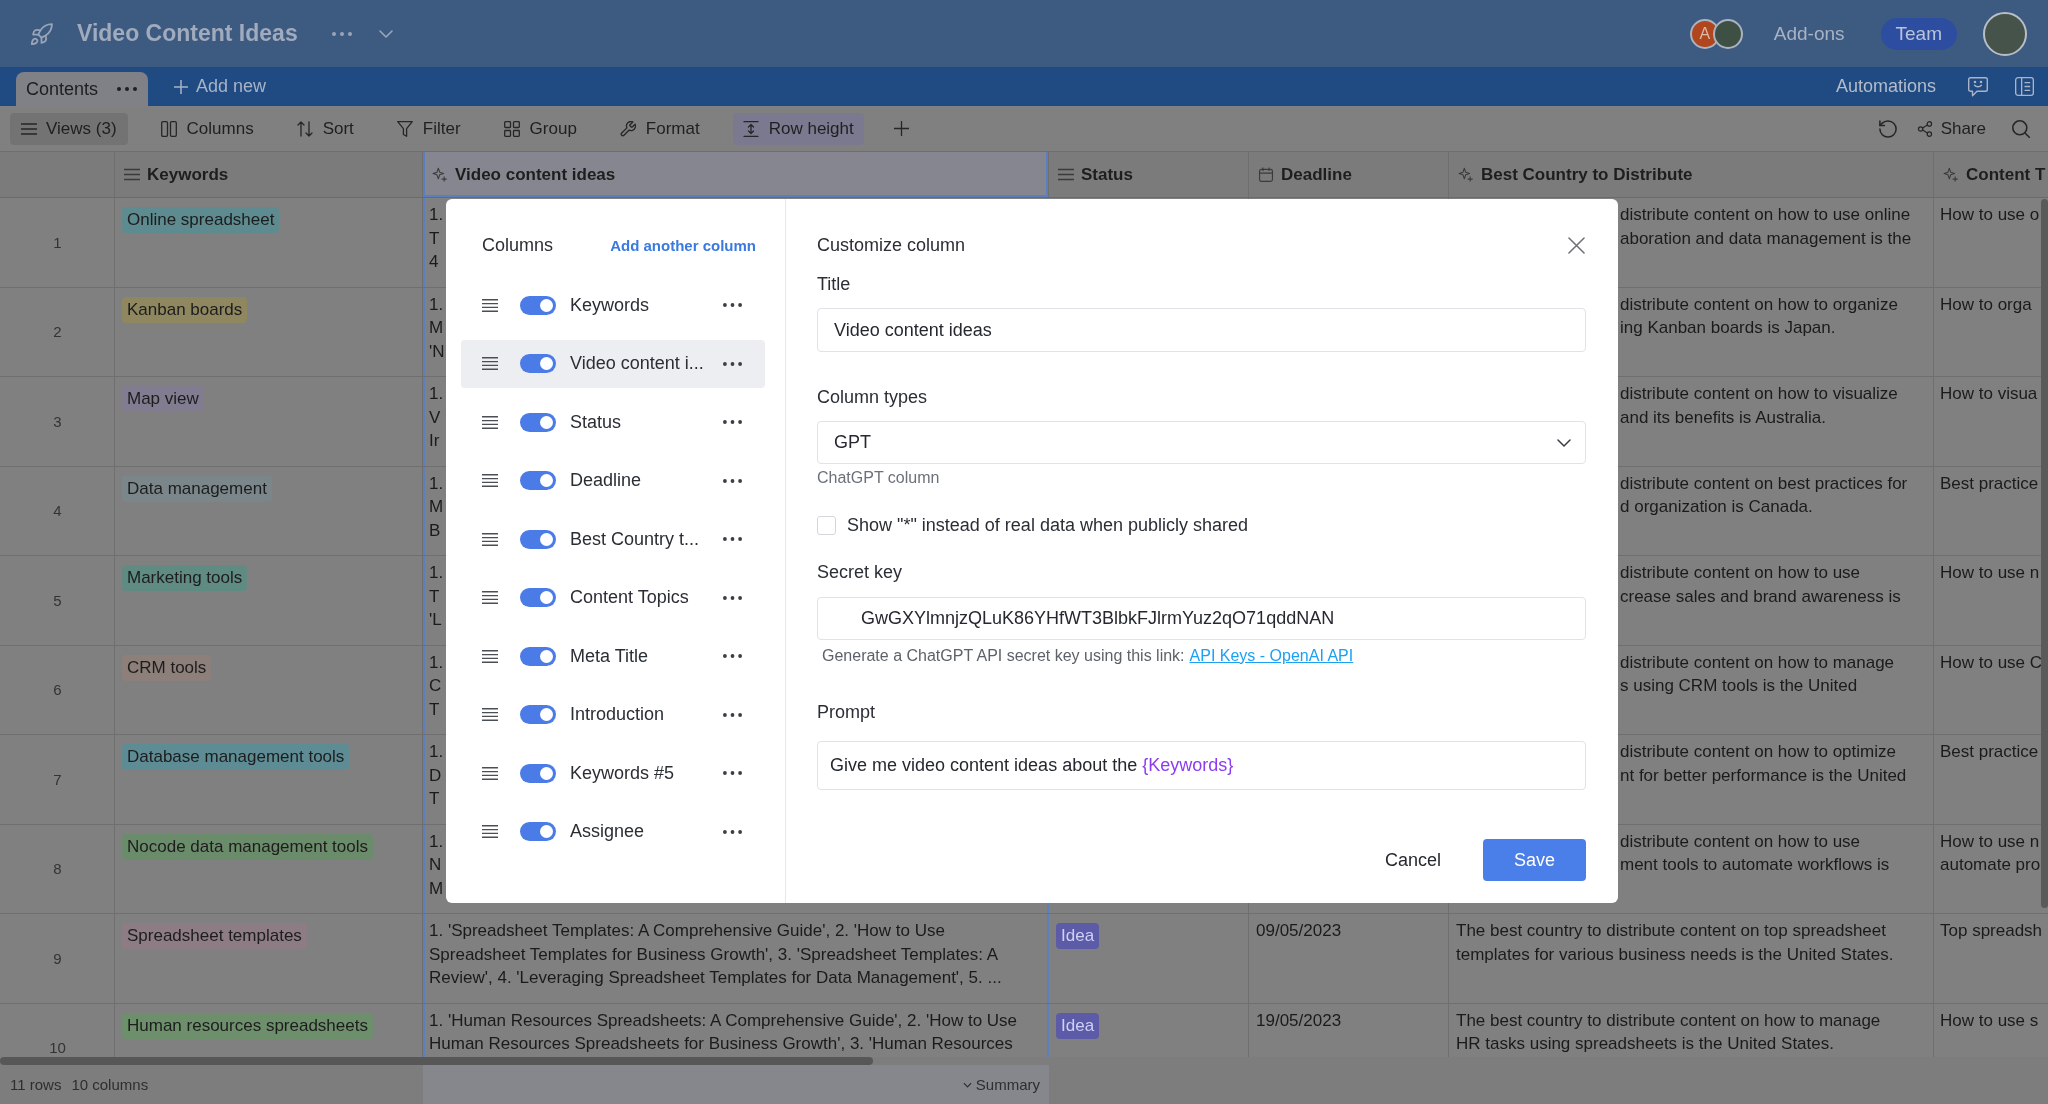  I want to click on api-keys-link: API Keys - OpenAI API, so click(1271, 655).